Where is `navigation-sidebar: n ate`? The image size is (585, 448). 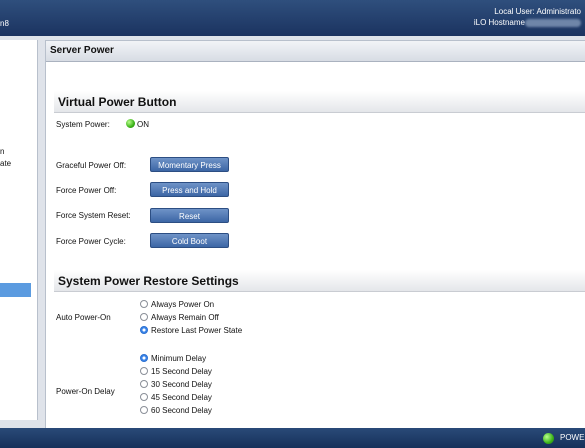 navigation-sidebar: n ate is located at coordinates (19, 230).